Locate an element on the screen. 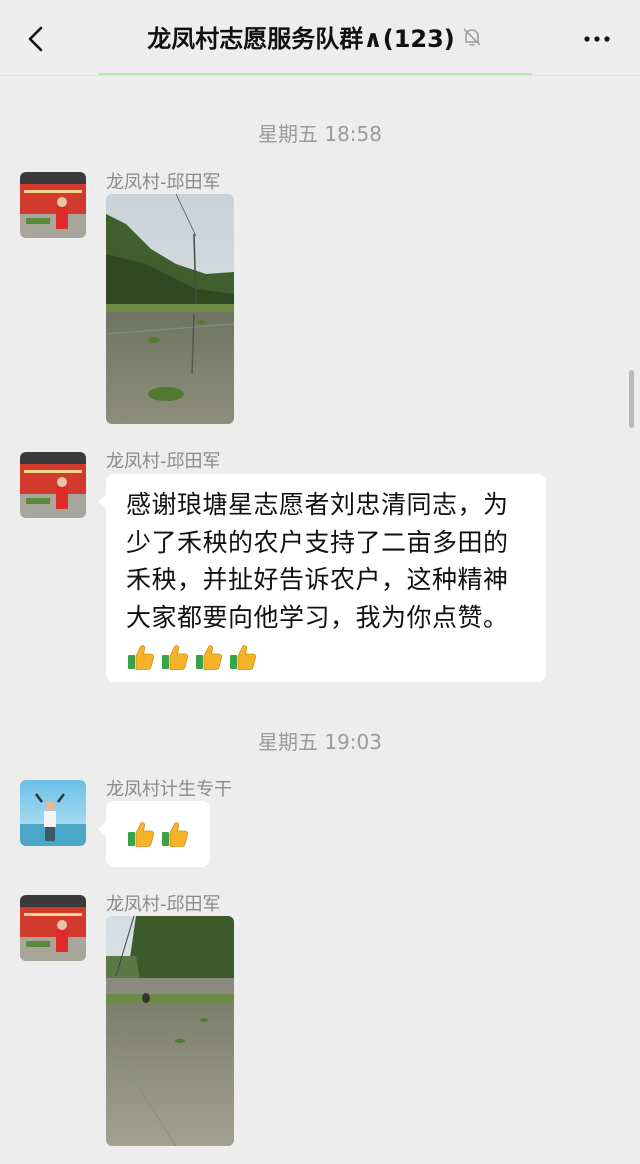 The width and height of the screenshot is (640, 1164). message-line: 大家都要向他学习，我为你点赞。 is located at coordinates (317, 617).